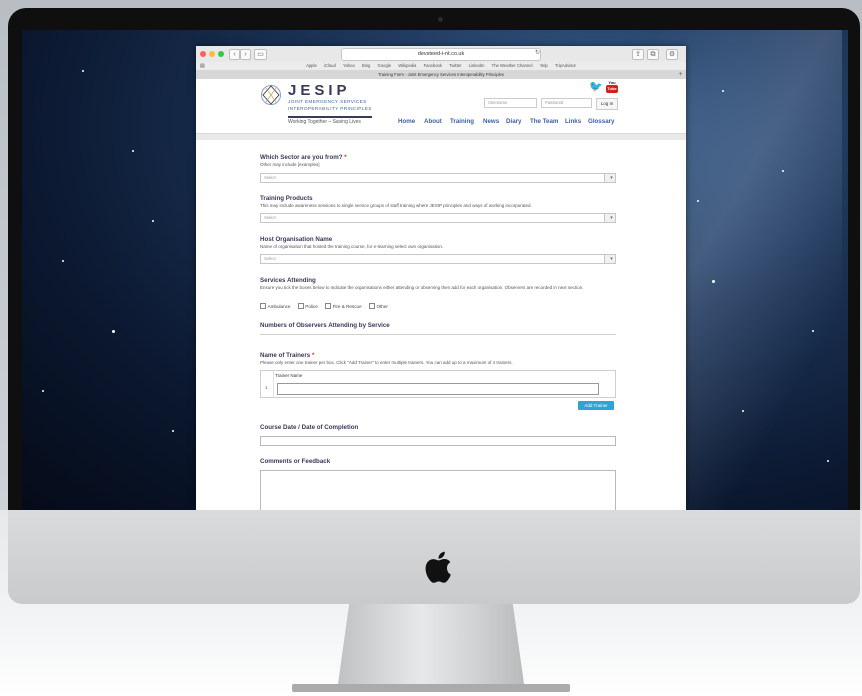 This screenshot has width=862, height=696. I want to click on bookmark-item: Wikipedia, so click(407, 66).